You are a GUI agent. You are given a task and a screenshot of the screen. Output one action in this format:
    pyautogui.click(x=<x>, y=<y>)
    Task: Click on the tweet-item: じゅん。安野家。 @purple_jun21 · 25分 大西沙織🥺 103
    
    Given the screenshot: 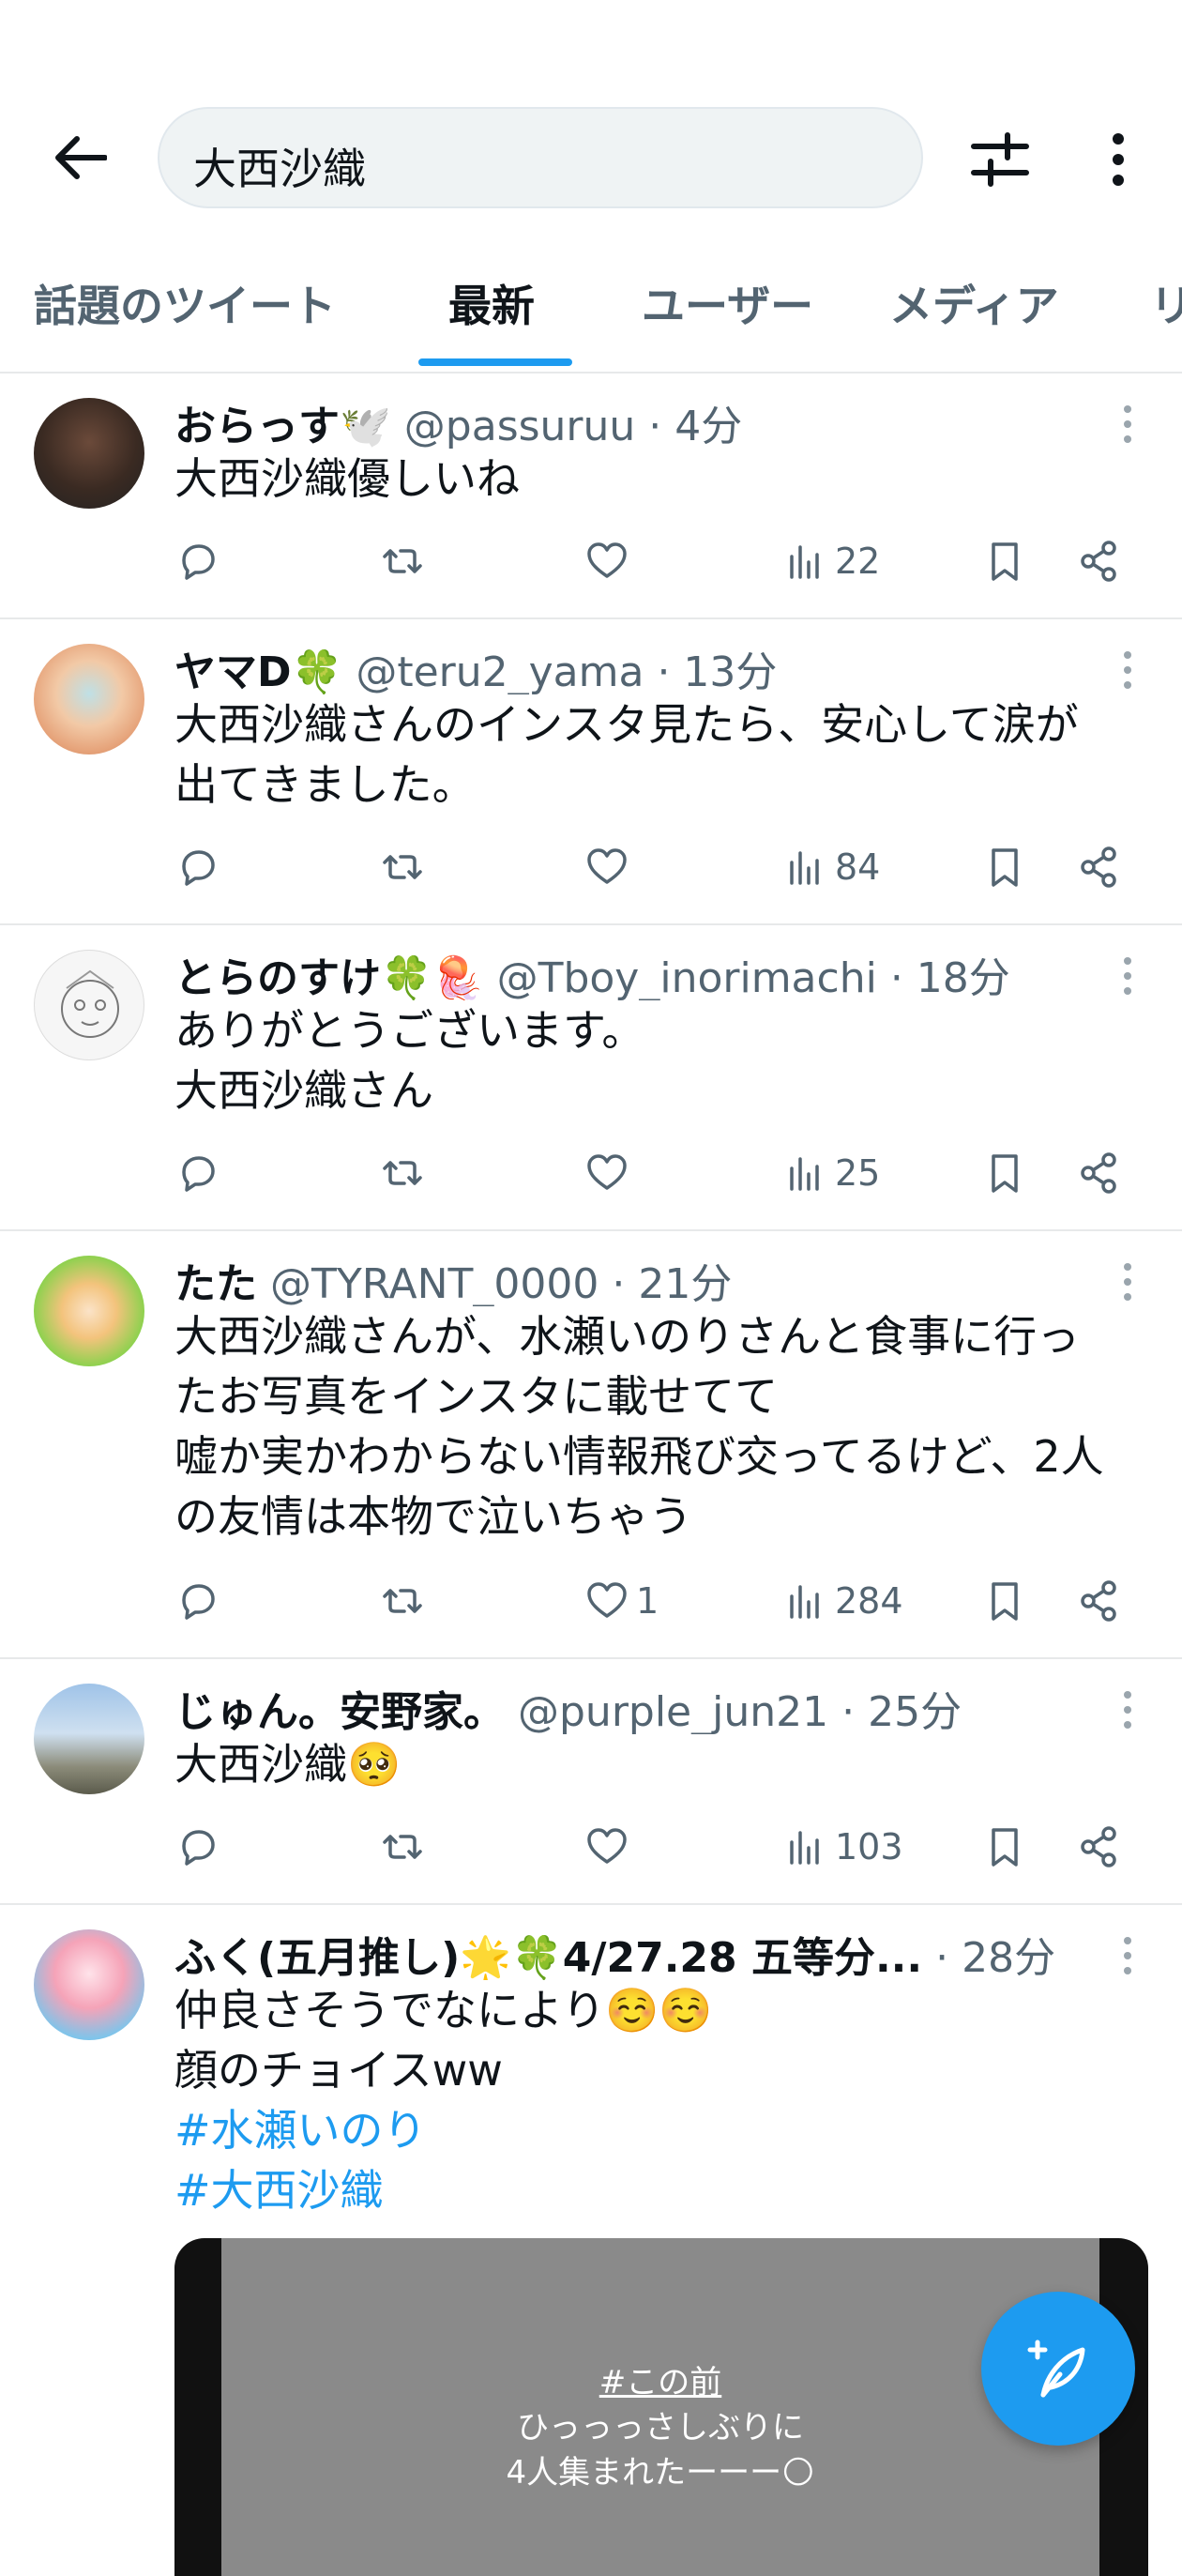 What is the action you would take?
    pyautogui.click(x=591, y=1782)
    